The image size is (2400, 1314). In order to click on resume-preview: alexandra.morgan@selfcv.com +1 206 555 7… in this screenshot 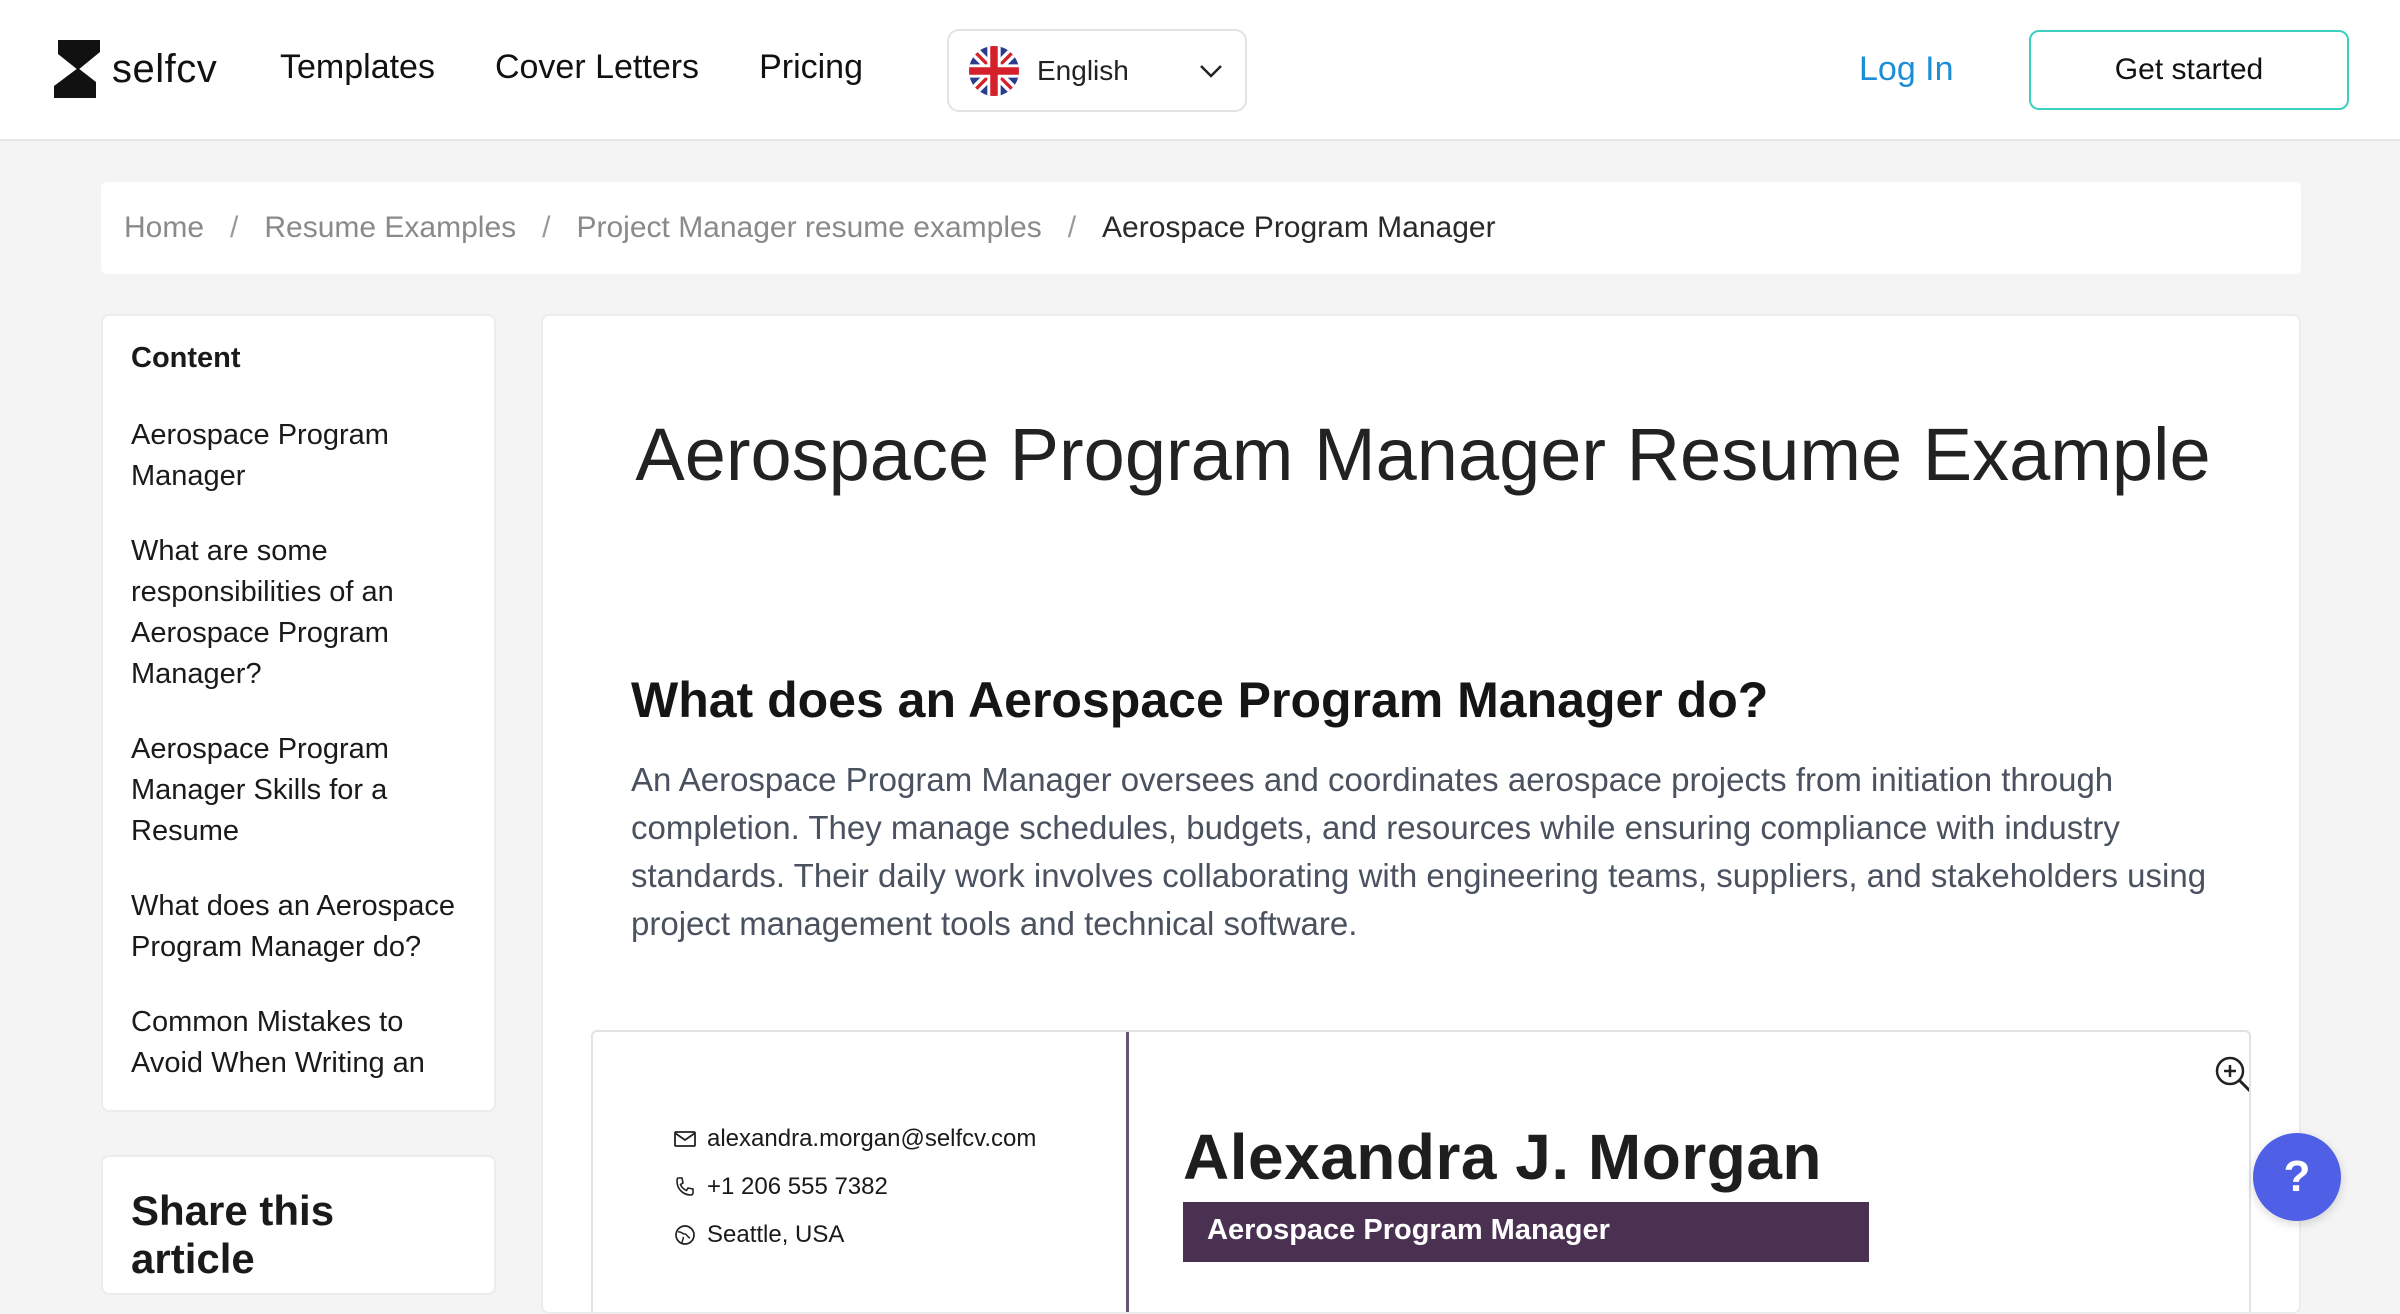, I will do `click(1421, 1171)`.